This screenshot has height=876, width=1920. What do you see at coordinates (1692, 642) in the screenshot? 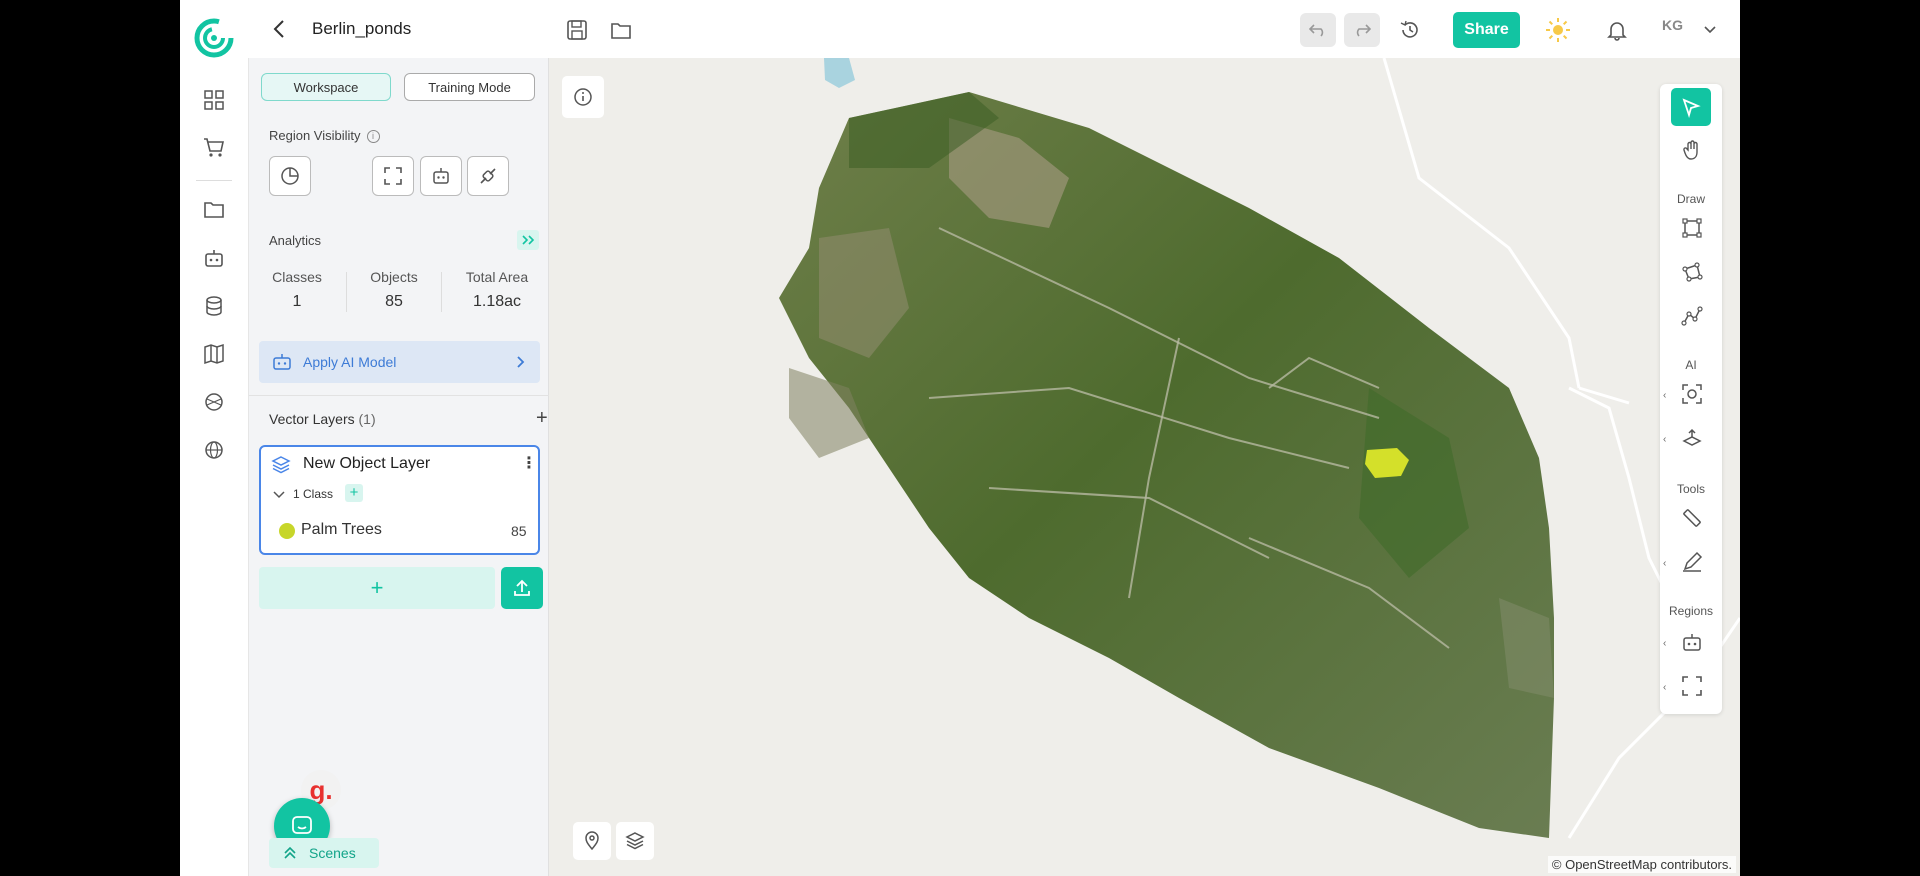
I see `ai-region-tool` at bounding box center [1692, 642].